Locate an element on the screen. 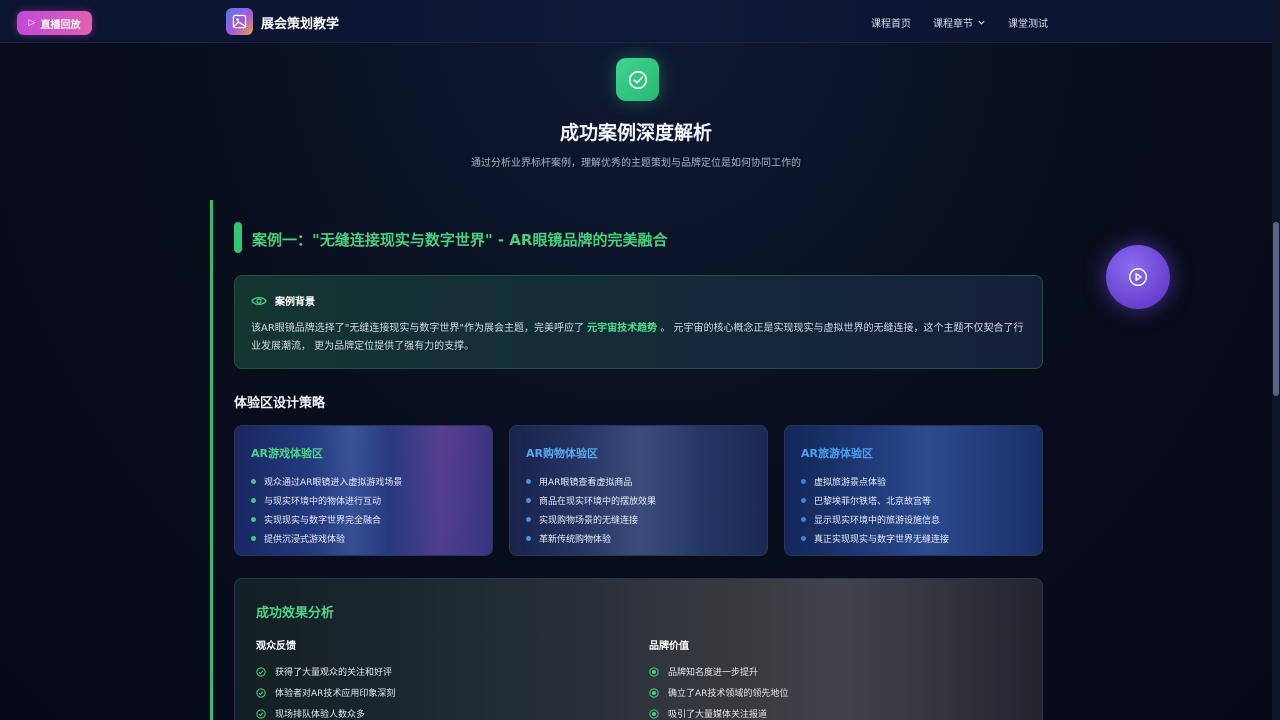 The image size is (1280, 720). play-icon: ▷ is located at coordinates (32, 23).